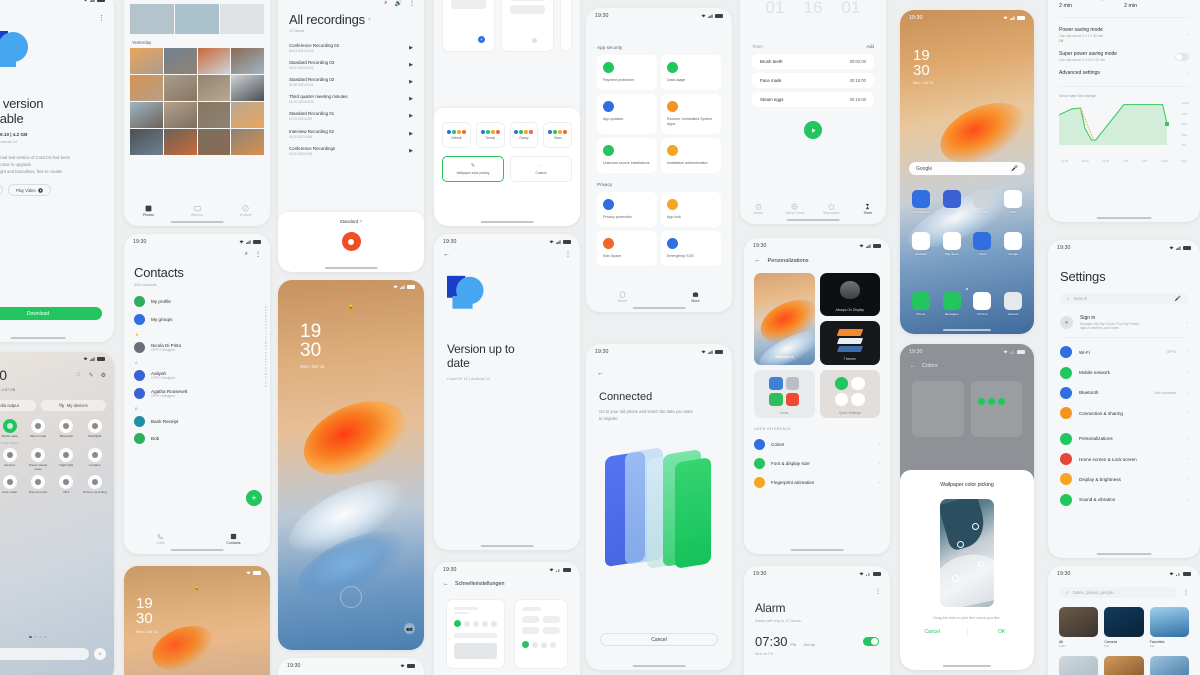  Describe the element at coordinates (38, 484) in the screenshot. I see `qs-tile-sound-record: Sound record` at that location.